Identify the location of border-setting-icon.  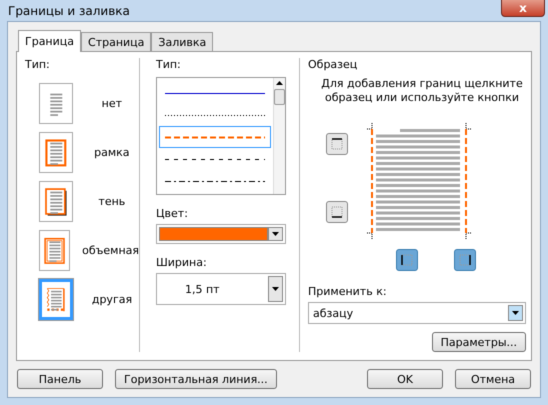
(56, 201).